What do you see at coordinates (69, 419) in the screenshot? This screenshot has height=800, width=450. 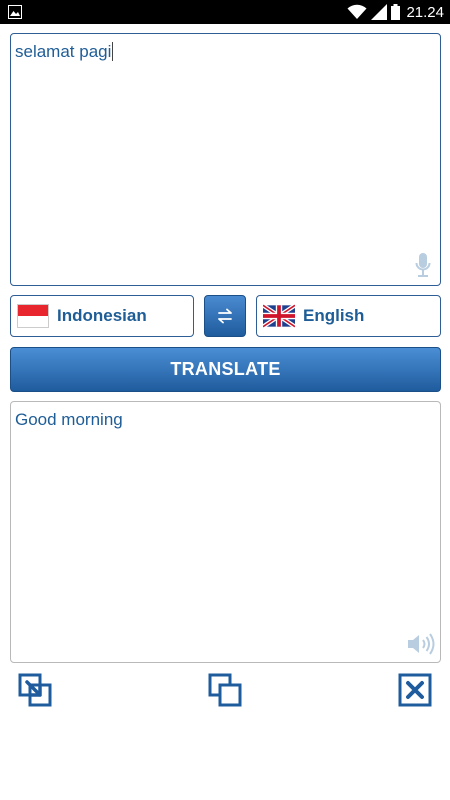 I see `translation-text: Good morning` at bounding box center [69, 419].